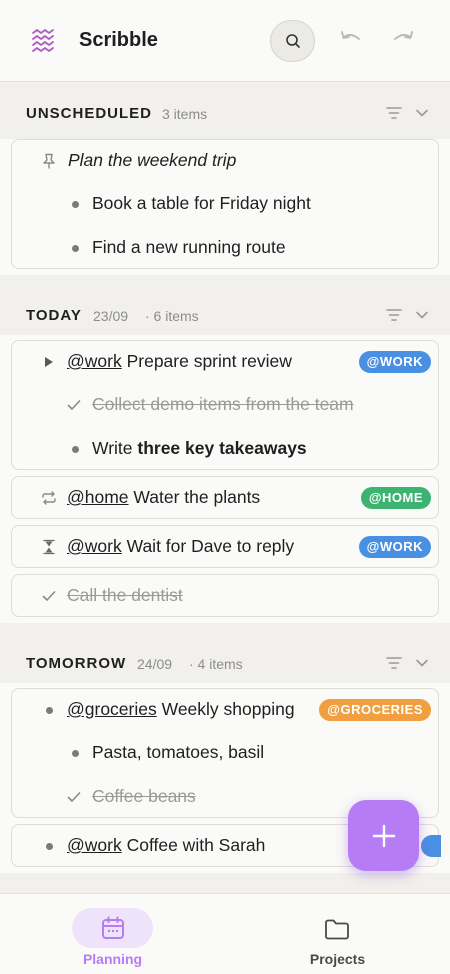  I want to click on redo-button, so click(403, 39).